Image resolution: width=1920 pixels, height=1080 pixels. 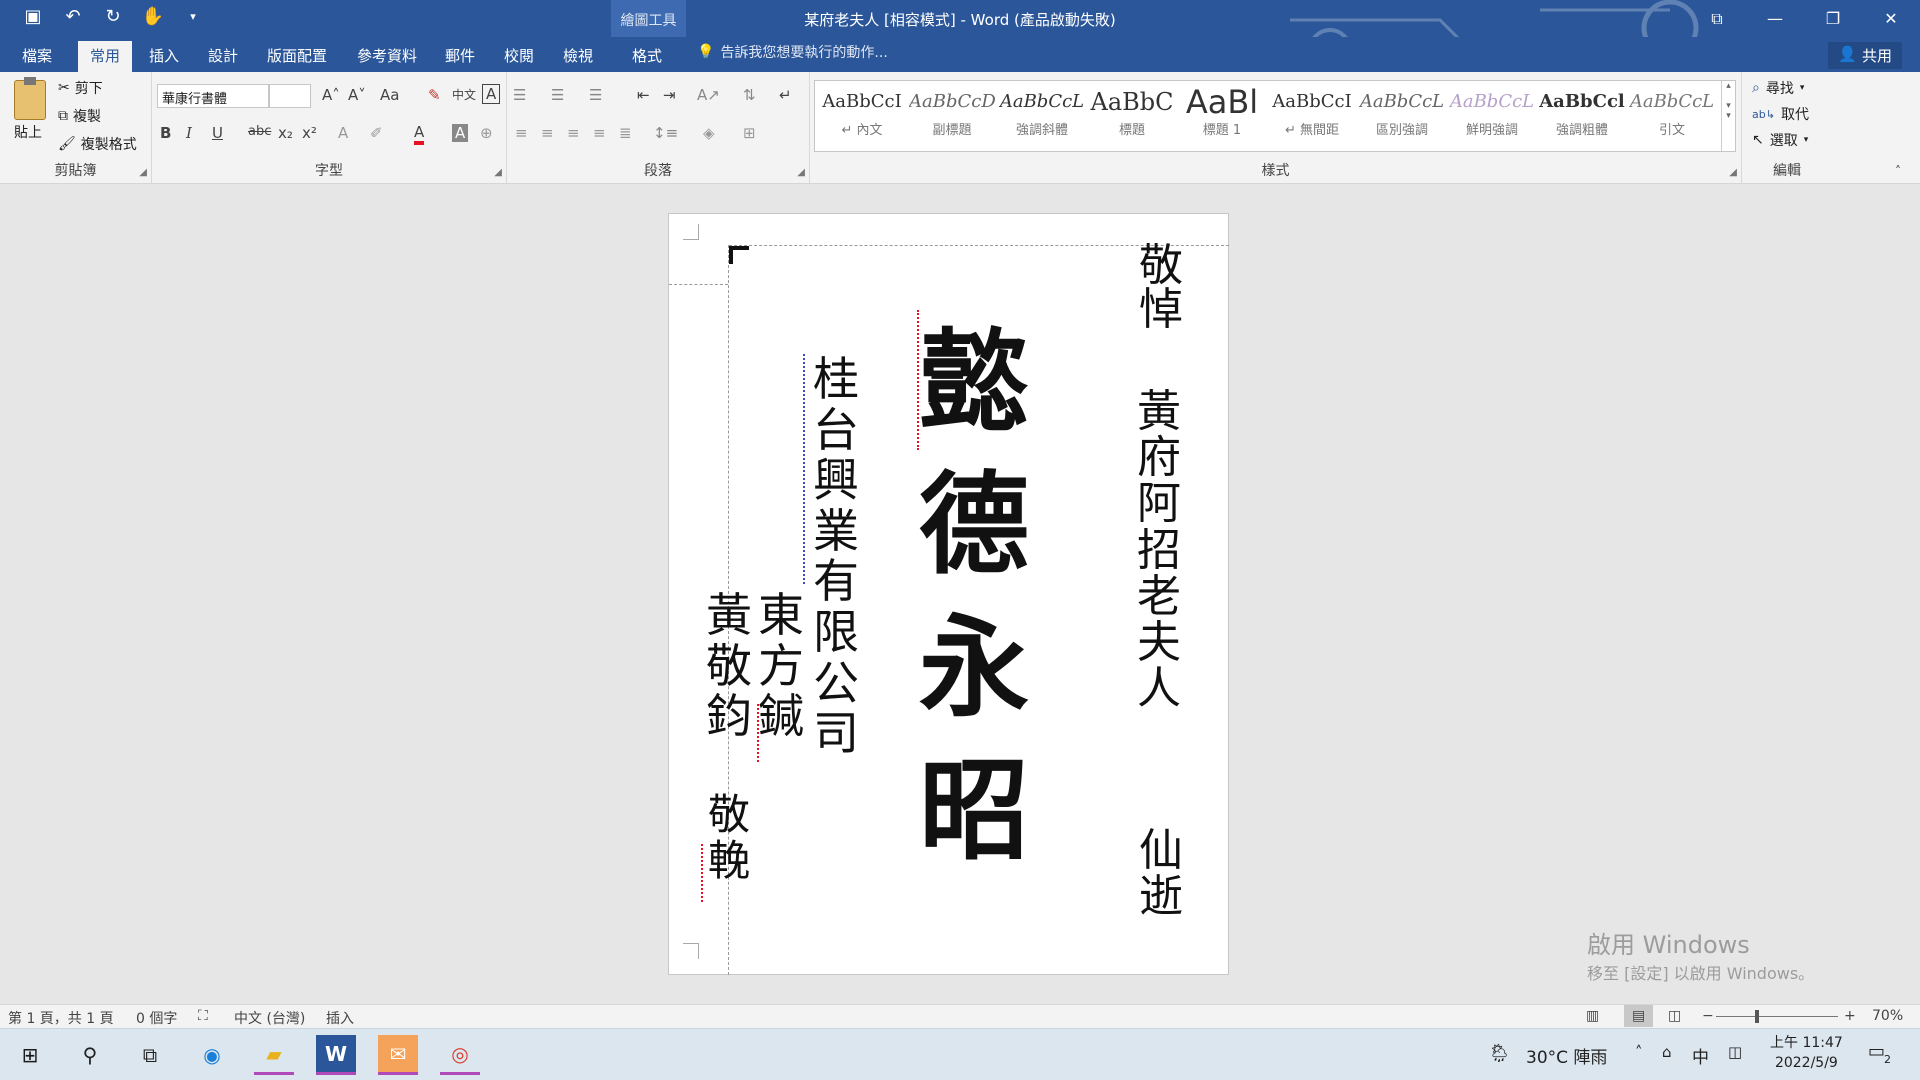 What do you see at coordinates (1833, 18) in the screenshot?
I see `restore-button: ❐` at bounding box center [1833, 18].